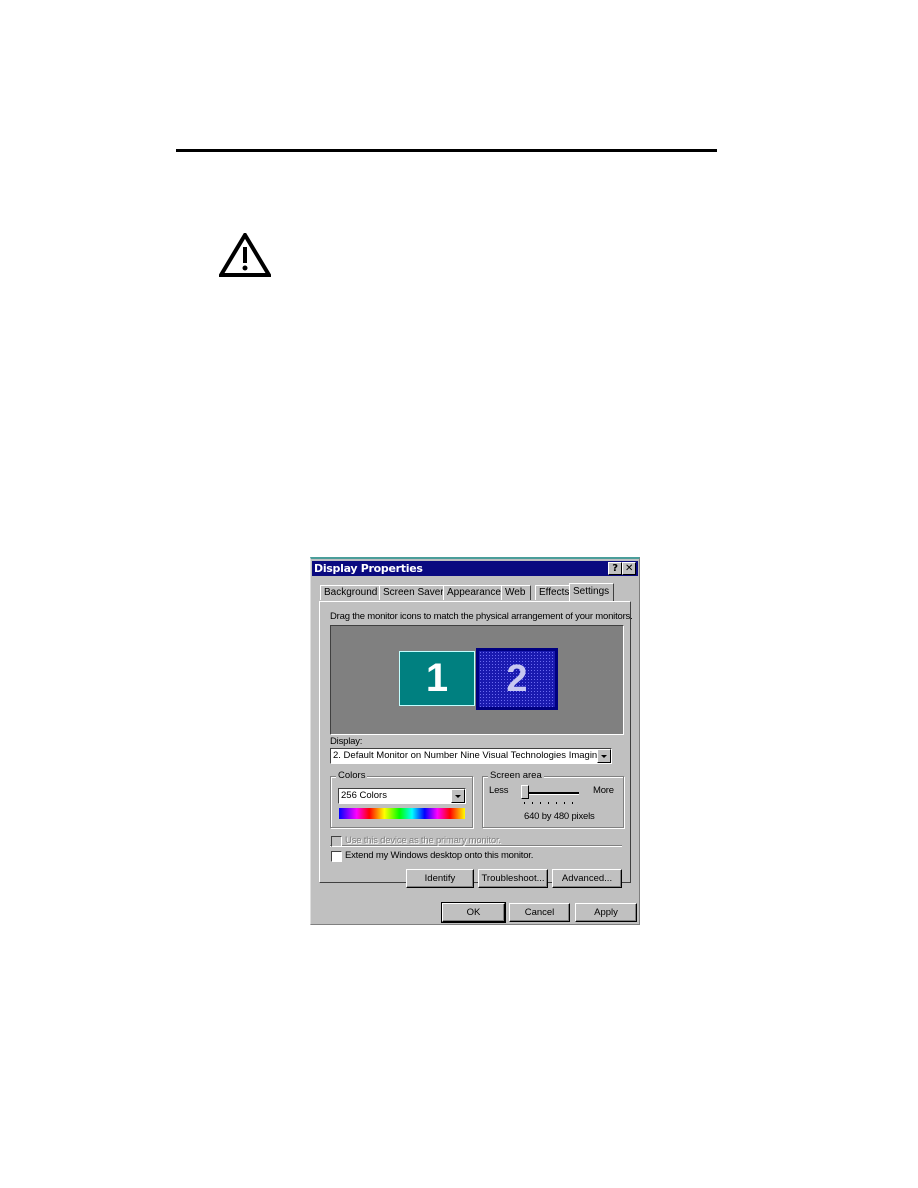 This screenshot has height=1188, width=918. What do you see at coordinates (350, 592) in the screenshot?
I see `tab-background: Background` at bounding box center [350, 592].